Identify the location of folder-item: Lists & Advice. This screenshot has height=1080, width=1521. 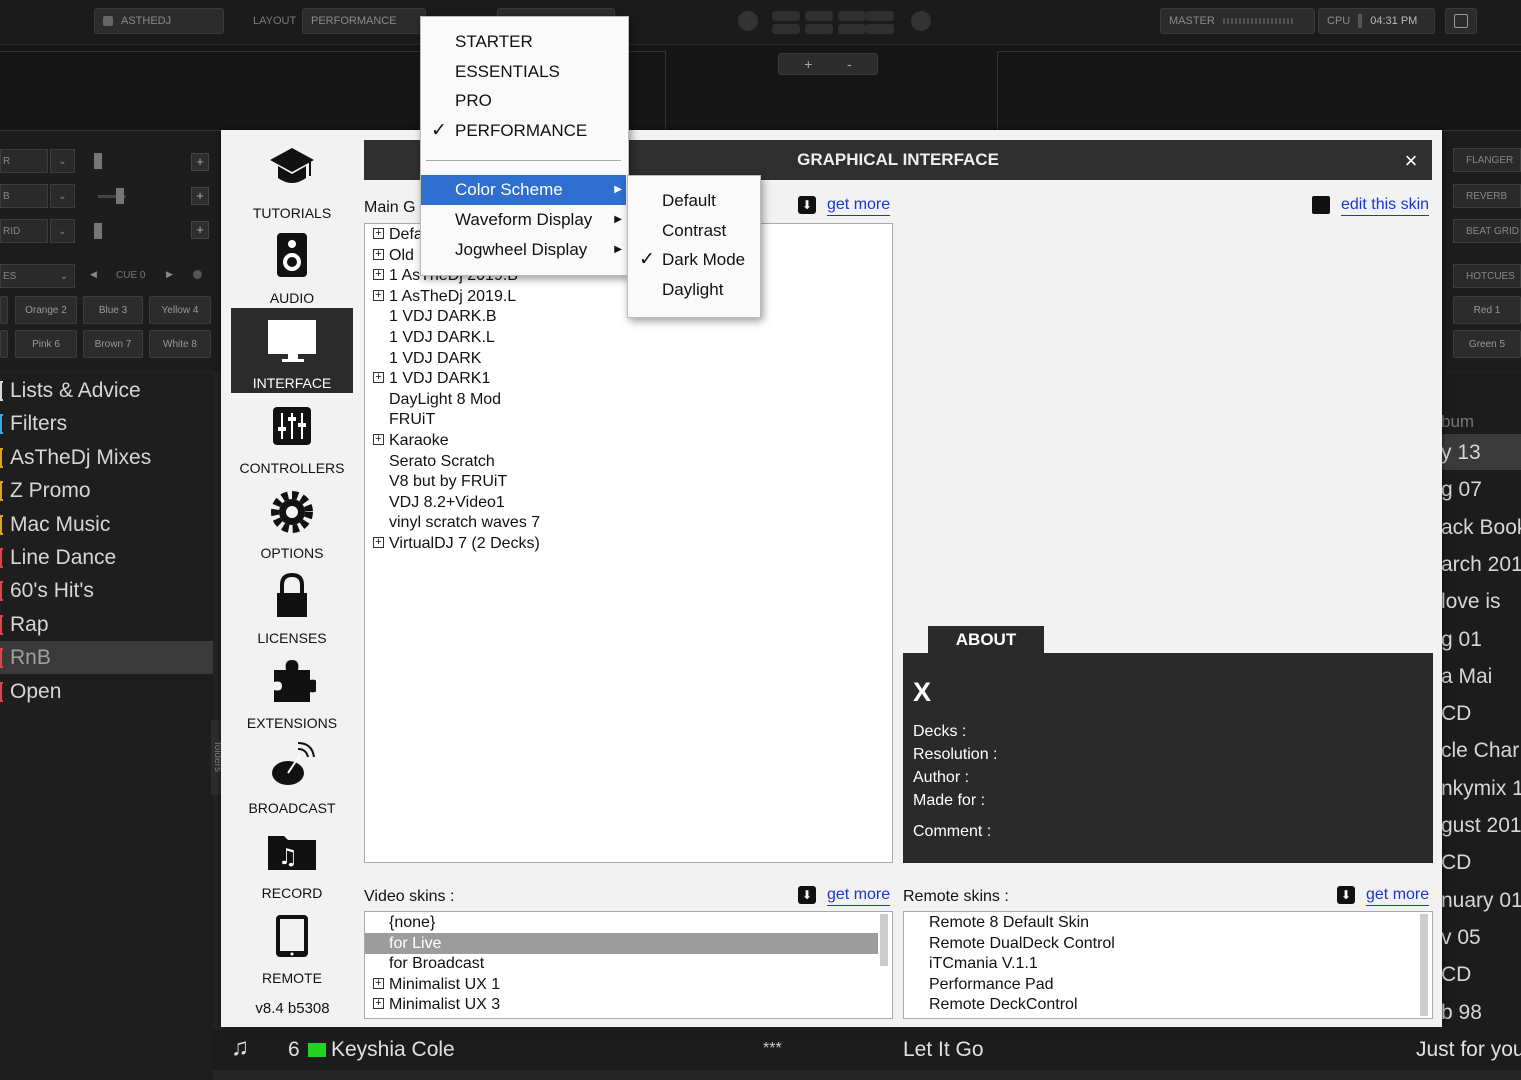
(106, 390).